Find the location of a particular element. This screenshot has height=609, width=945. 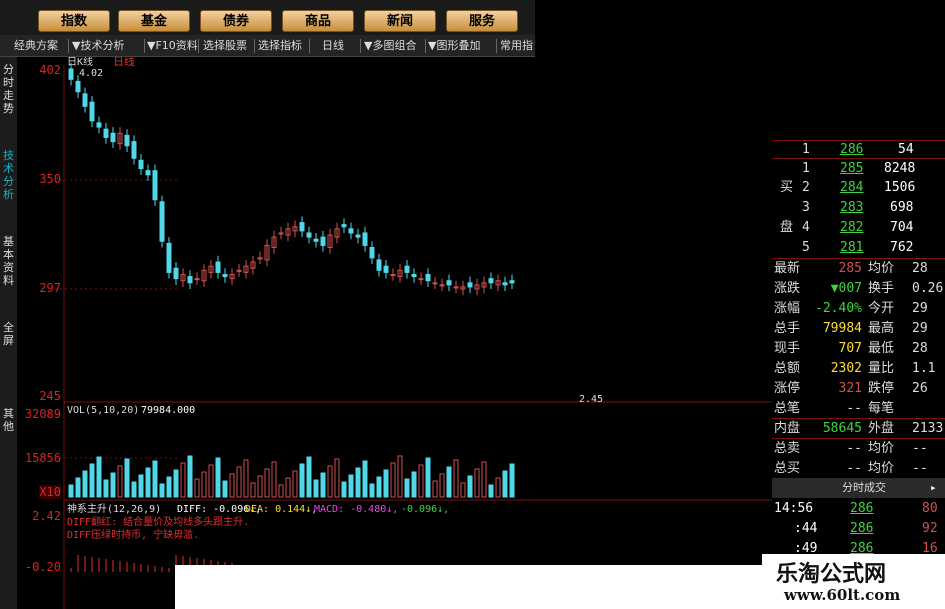

nav-button-commodity: 商品 is located at coordinates (318, 21).